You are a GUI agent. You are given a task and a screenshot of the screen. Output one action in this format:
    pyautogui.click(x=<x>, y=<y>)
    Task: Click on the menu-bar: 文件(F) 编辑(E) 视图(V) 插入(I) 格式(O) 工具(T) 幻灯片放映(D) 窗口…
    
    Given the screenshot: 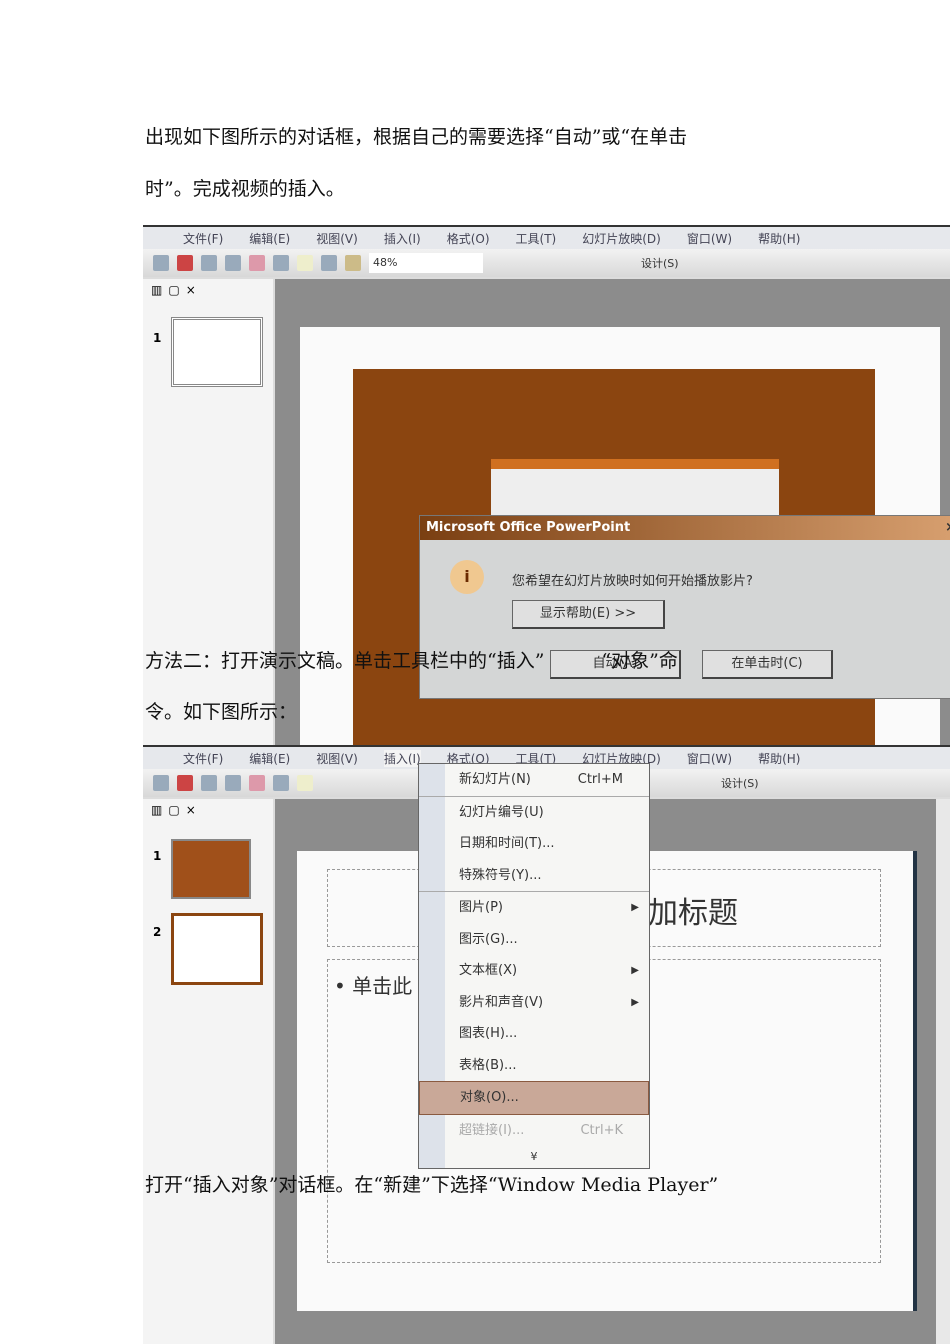 What is the action you would take?
    pyautogui.click(x=546, y=237)
    